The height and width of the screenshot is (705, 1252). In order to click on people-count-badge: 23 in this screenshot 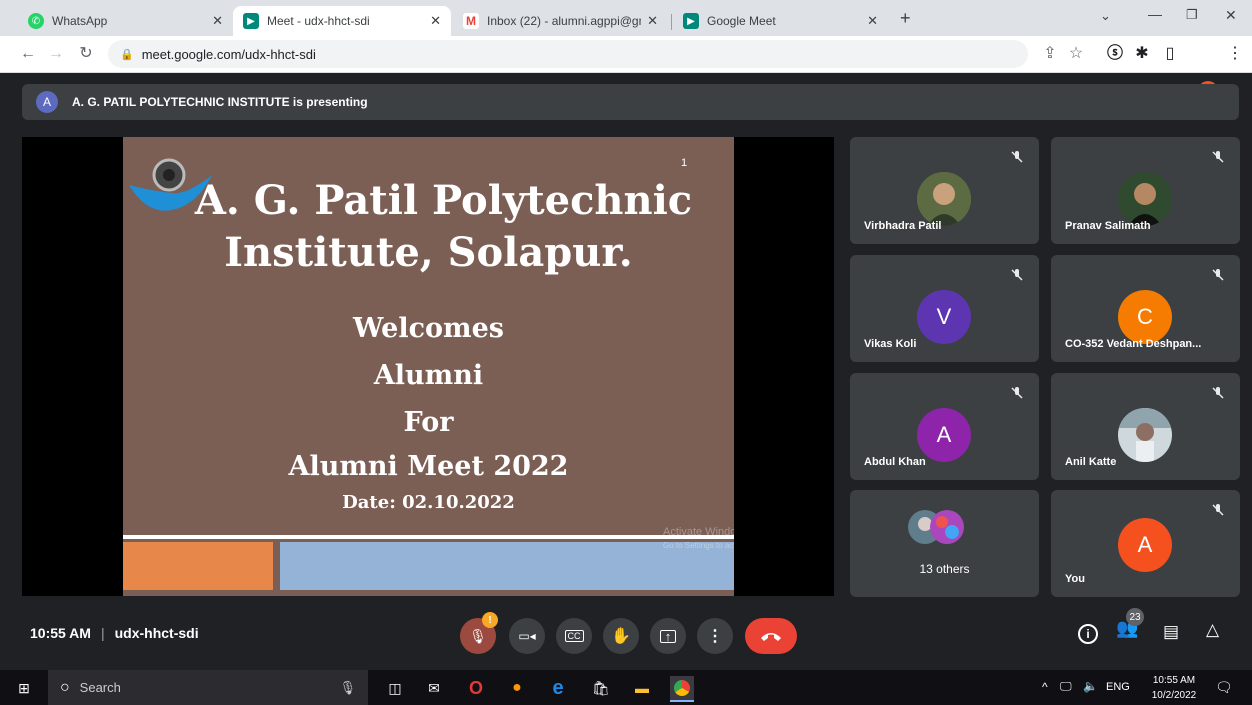, I will do `click(1135, 617)`.